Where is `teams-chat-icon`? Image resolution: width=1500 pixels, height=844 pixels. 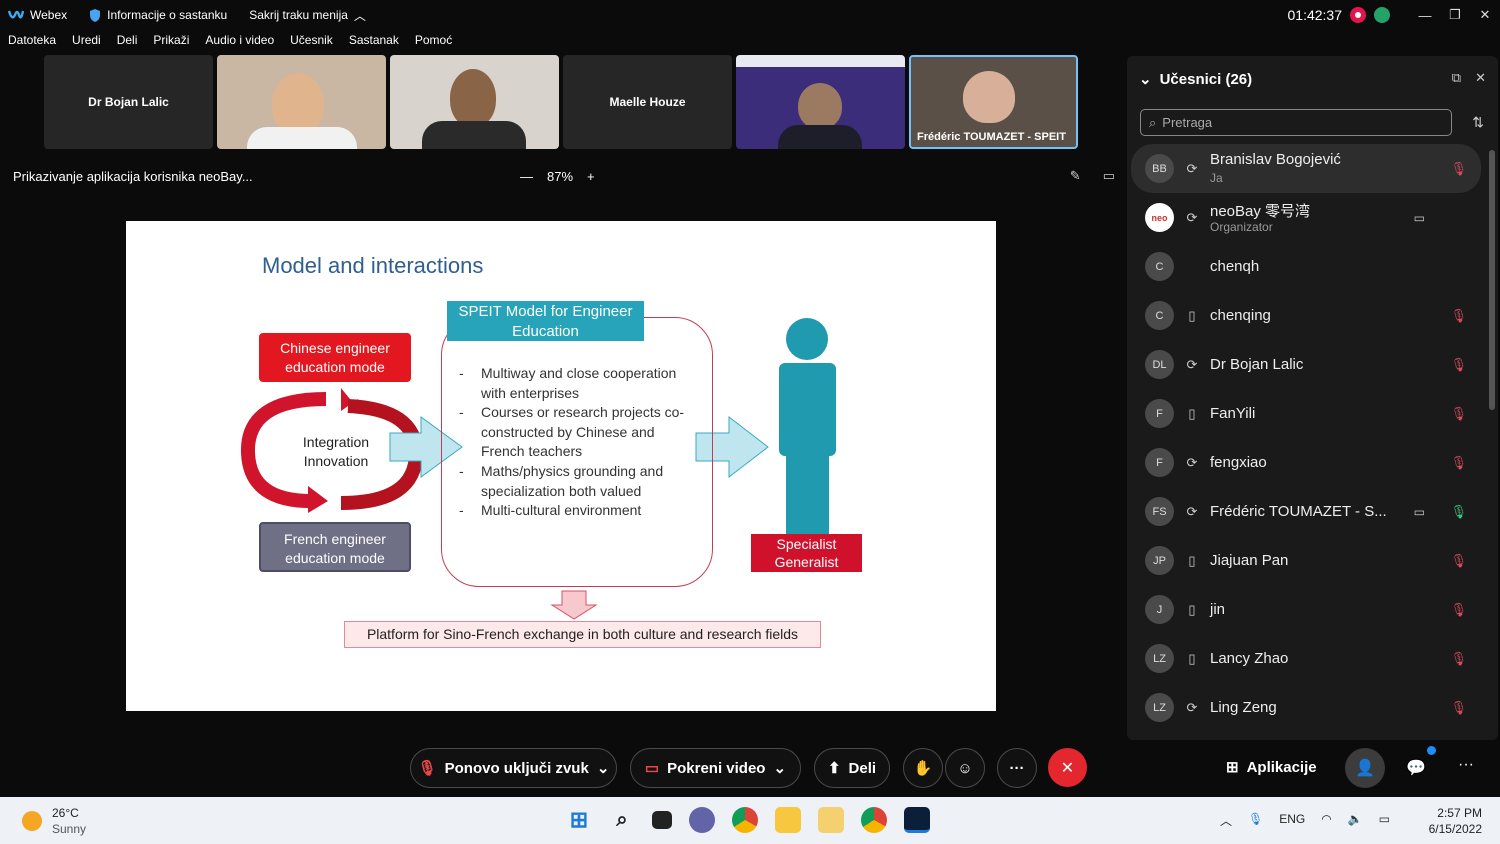 teams-chat-icon is located at coordinates (702, 820).